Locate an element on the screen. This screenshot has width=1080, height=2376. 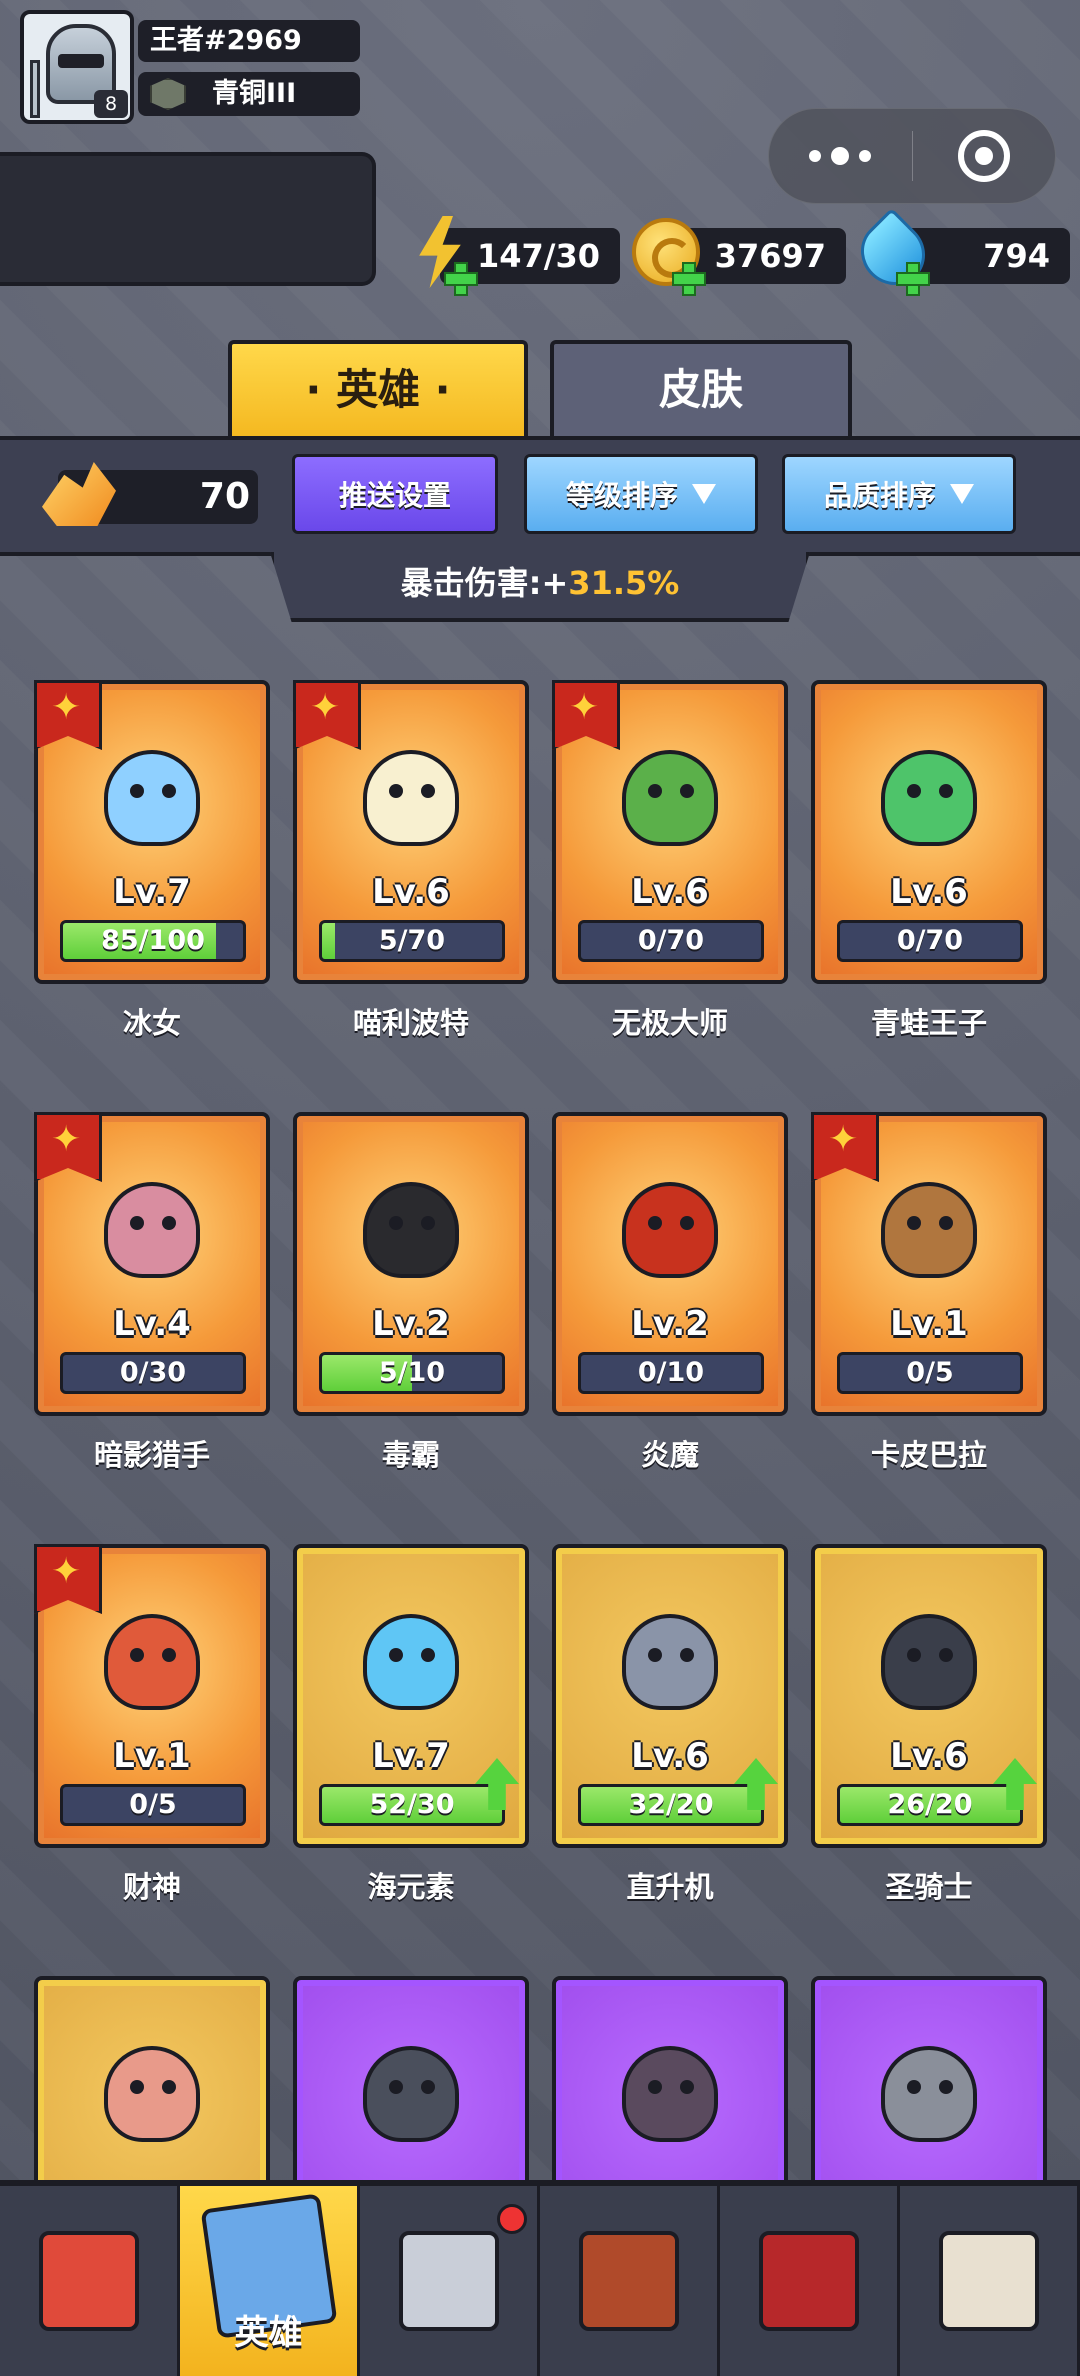
hero-card: Lv.2 5/10 is located at coordinates (411, 1264).